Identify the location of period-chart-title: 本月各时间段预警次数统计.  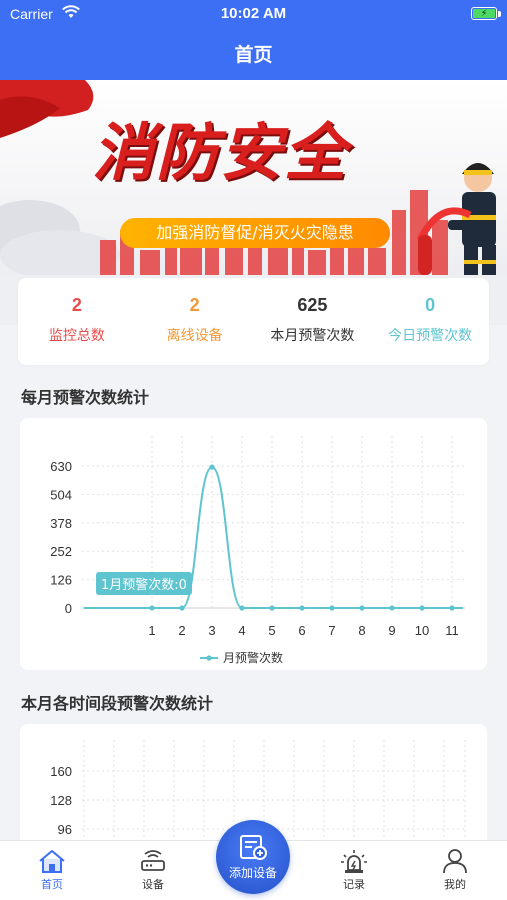
(117, 703).